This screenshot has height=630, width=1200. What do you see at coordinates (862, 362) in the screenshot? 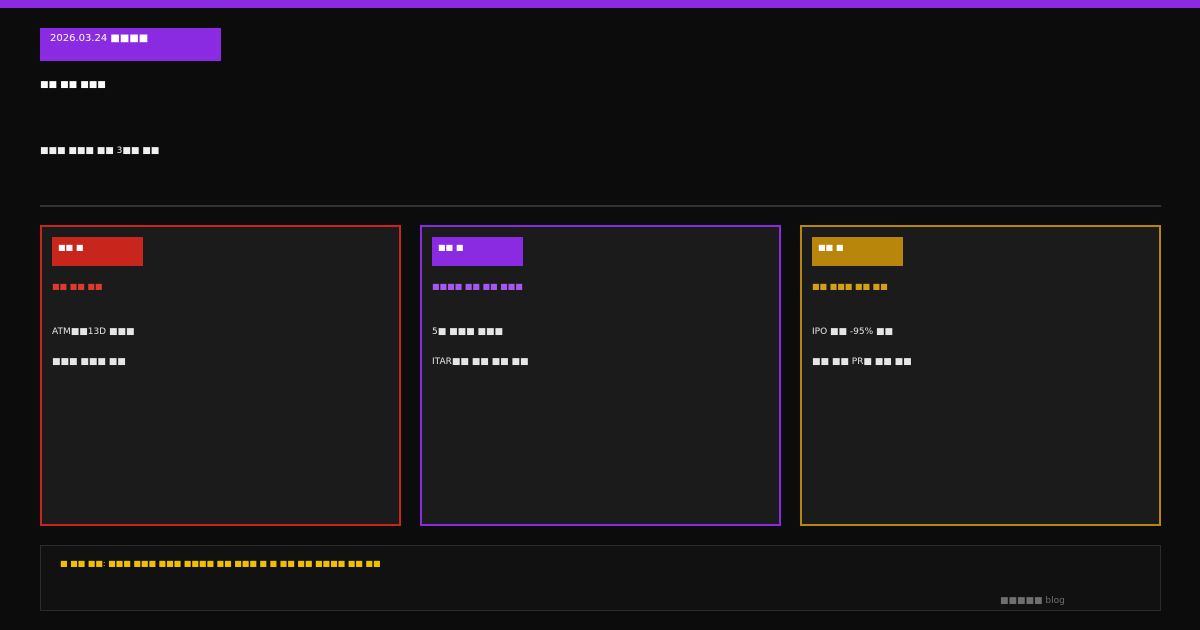
I see `card-line: ■■ ■■ PR■ ■■ ■■` at bounding box center [862, 362].